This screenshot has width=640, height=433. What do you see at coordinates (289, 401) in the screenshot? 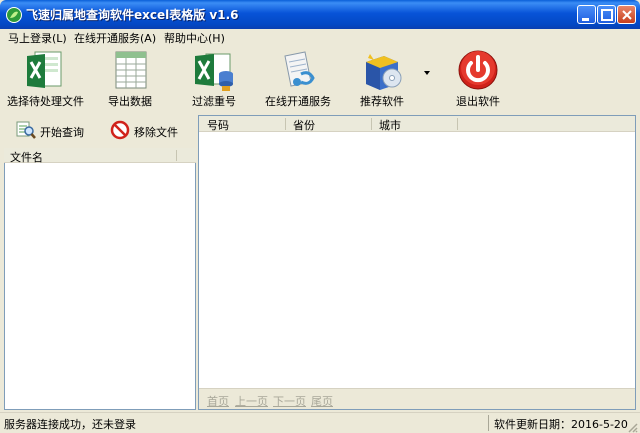
I see `next-page-link: 下一页` at bounding box center [289, 401].